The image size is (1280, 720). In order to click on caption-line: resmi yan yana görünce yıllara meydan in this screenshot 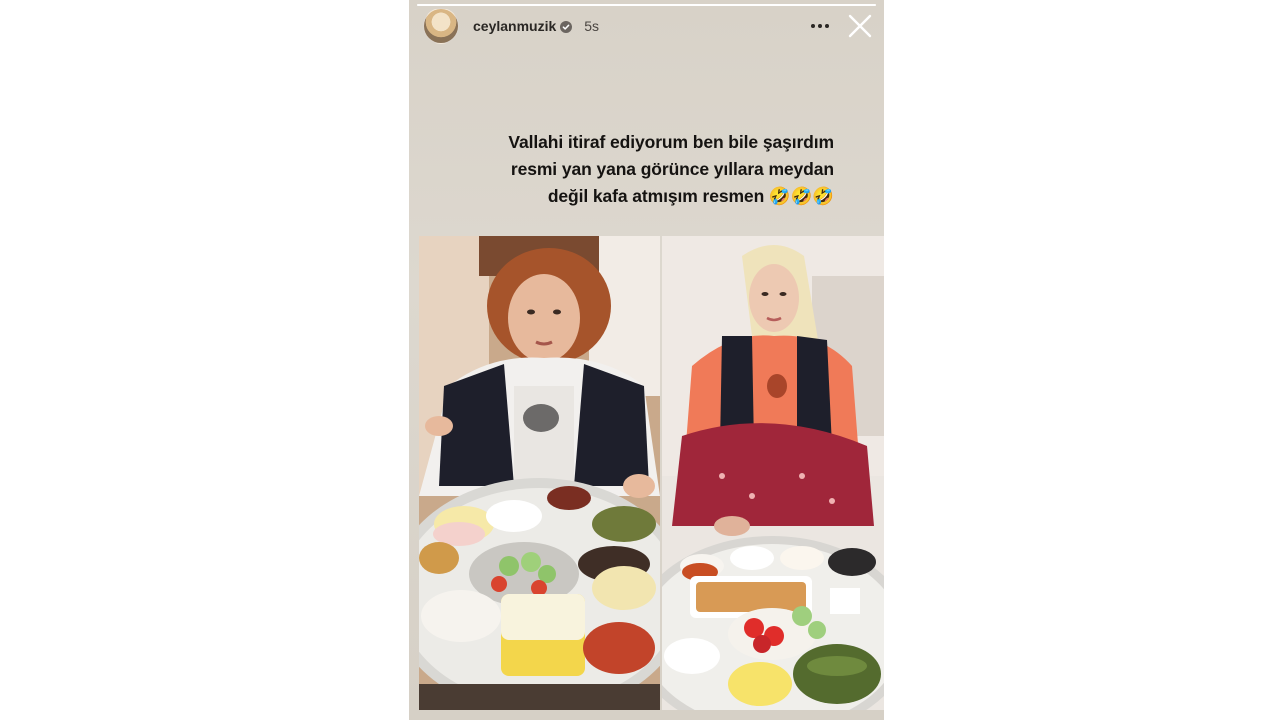, I will do `click(672, 169)`.